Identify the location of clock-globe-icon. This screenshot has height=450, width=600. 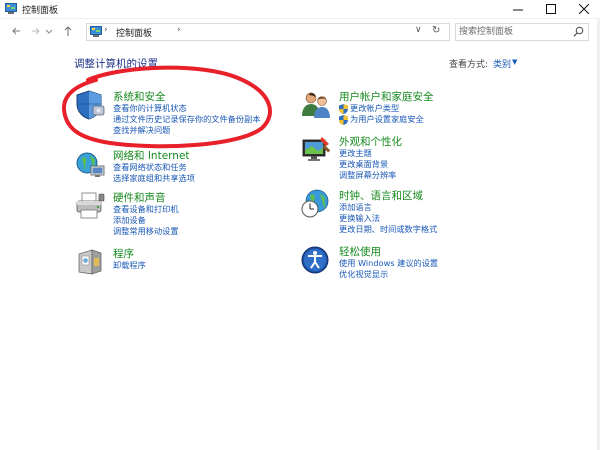
(316, 204).